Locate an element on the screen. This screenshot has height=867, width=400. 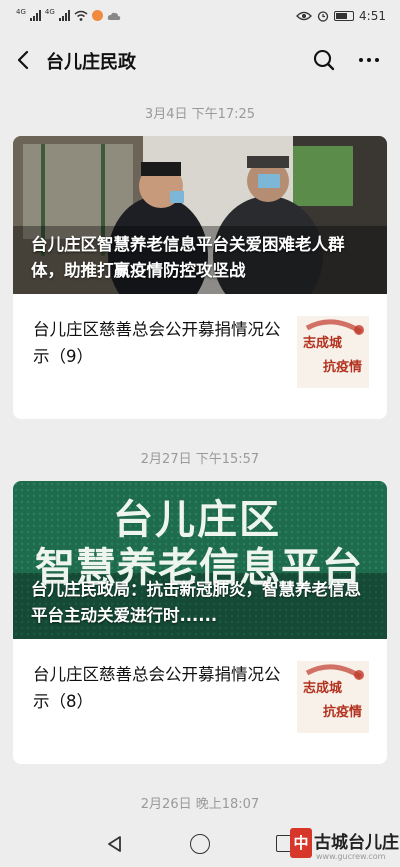
message-timestamp: 3月4日 下午17:25 is located at coordinates (200, 114).